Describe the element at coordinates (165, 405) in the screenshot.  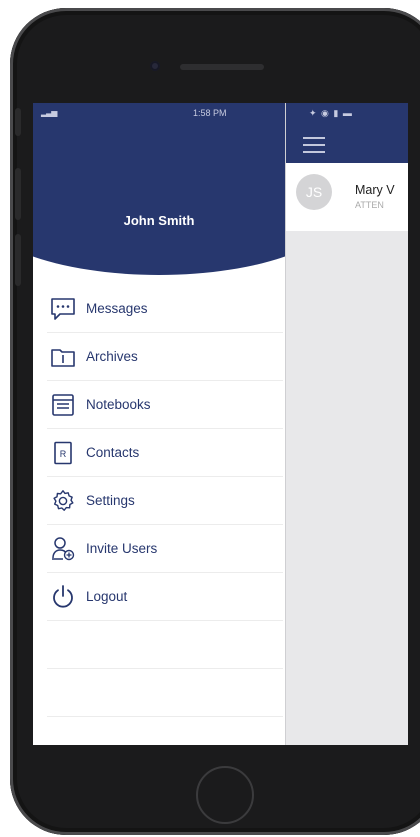
I see `menu-item-notebooks: Notebooks` at that location.